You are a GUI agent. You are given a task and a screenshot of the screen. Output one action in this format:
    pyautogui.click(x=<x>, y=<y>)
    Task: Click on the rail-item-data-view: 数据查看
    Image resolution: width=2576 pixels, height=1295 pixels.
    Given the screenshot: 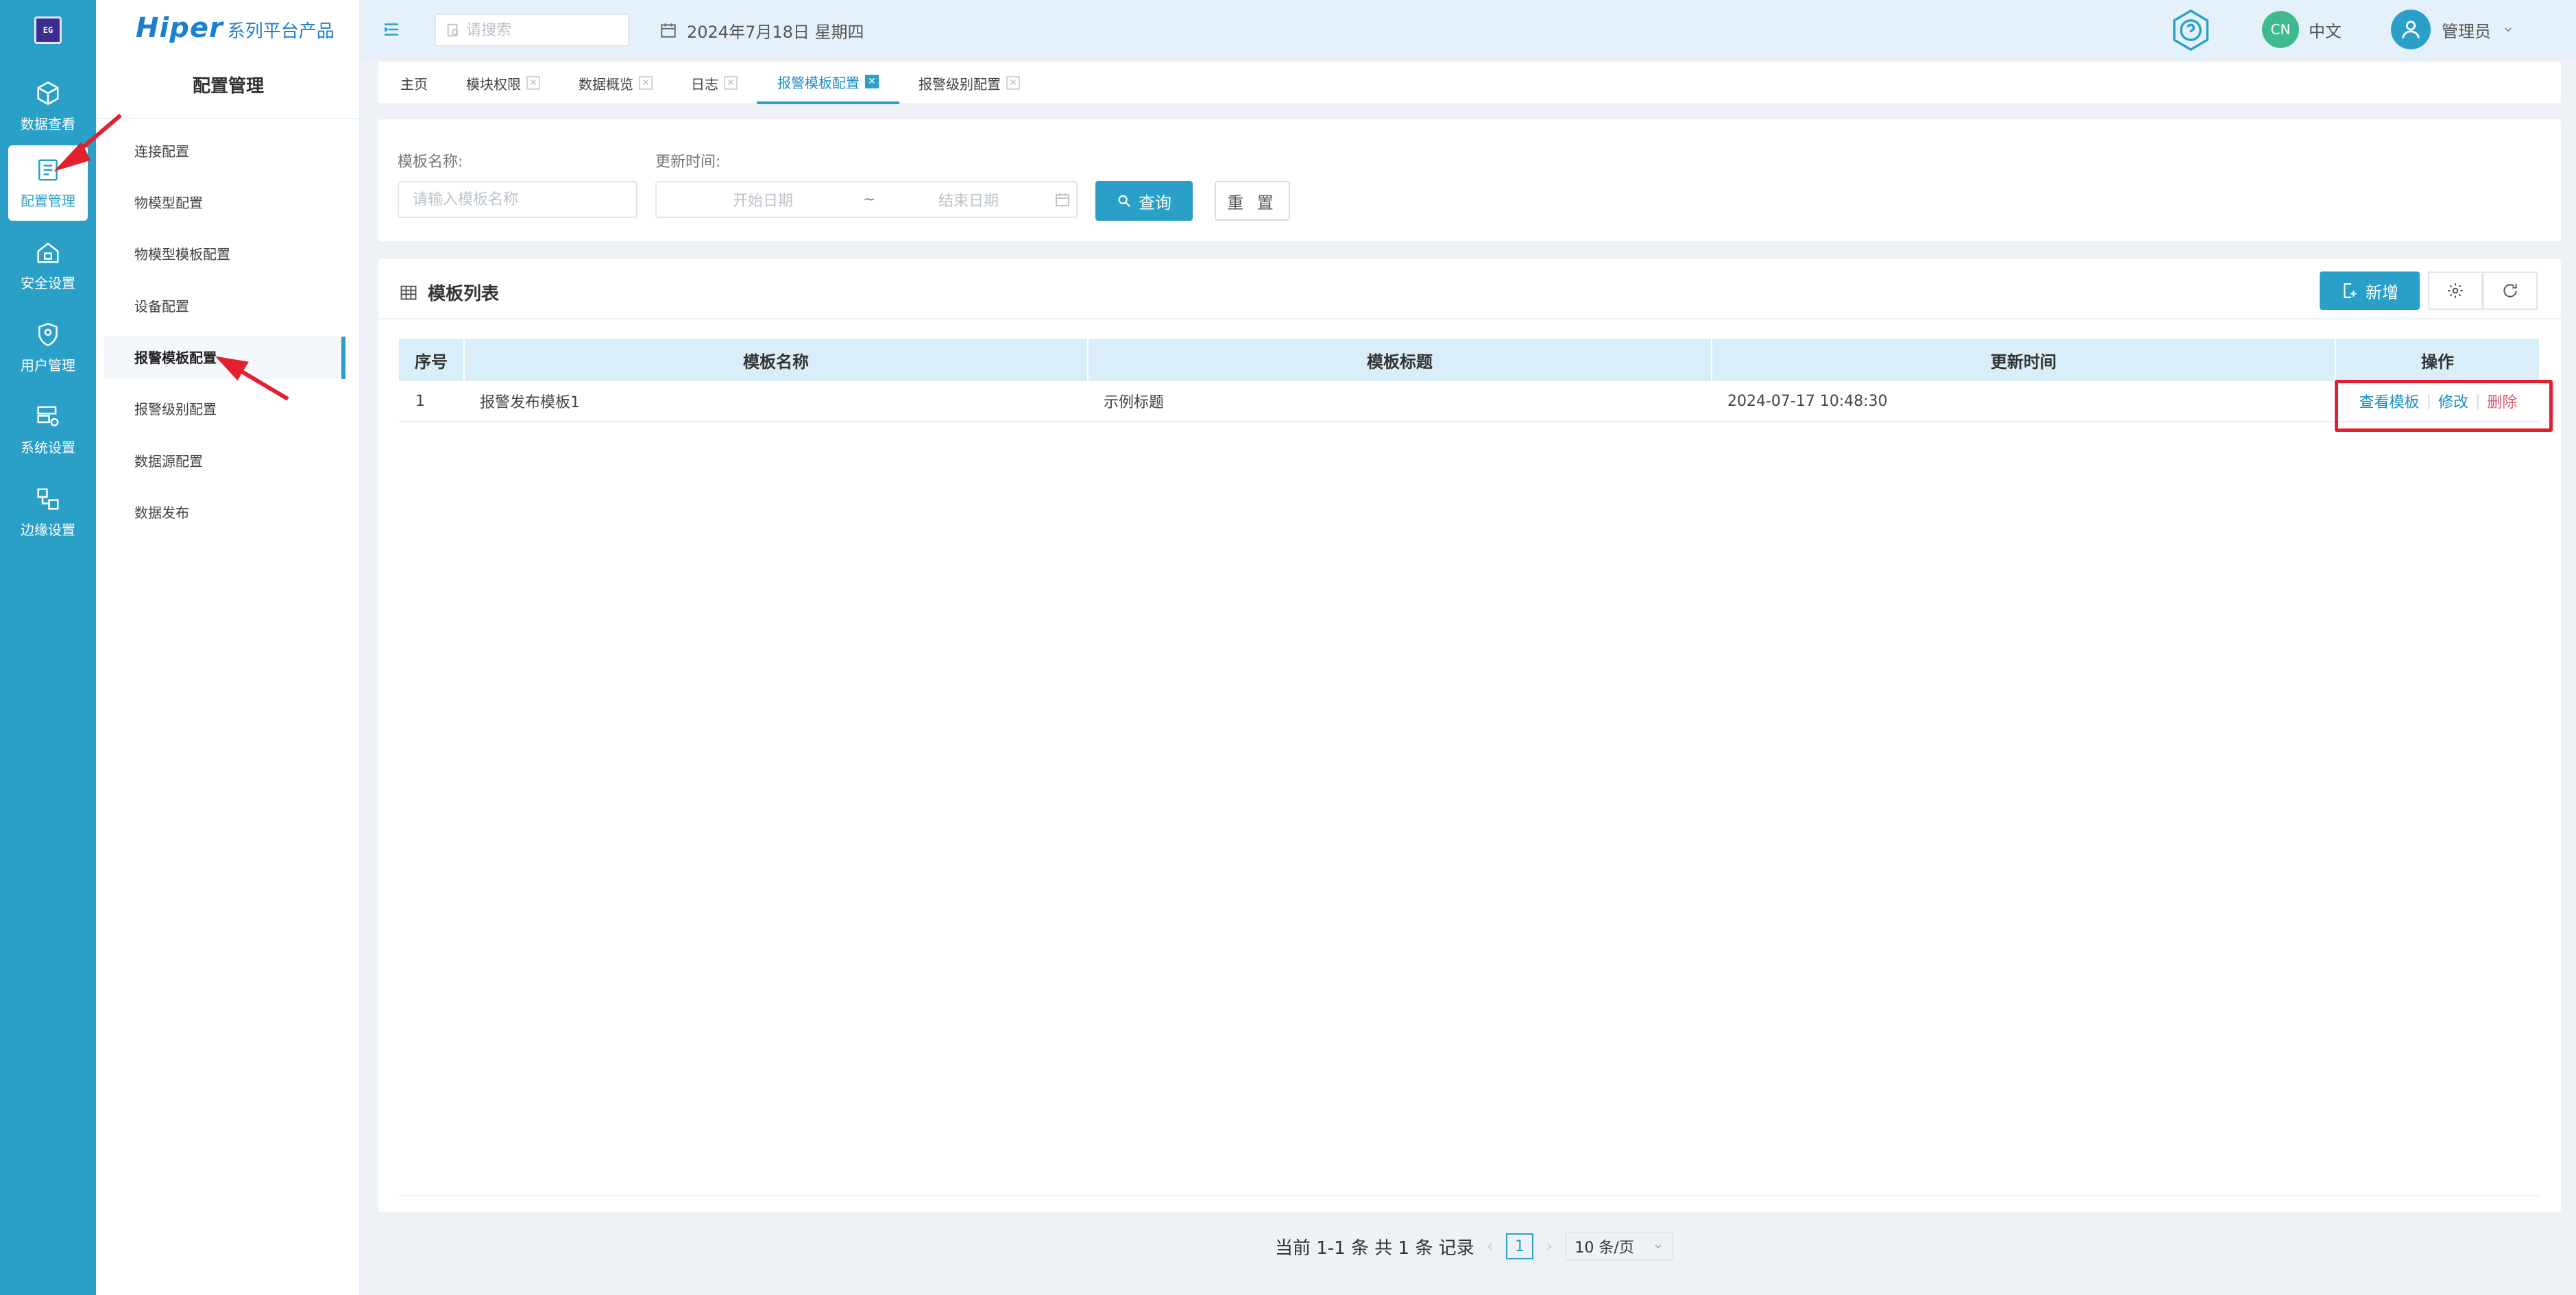 What is the action you would take?
    pyautogui.click(x=48, y=106)
    